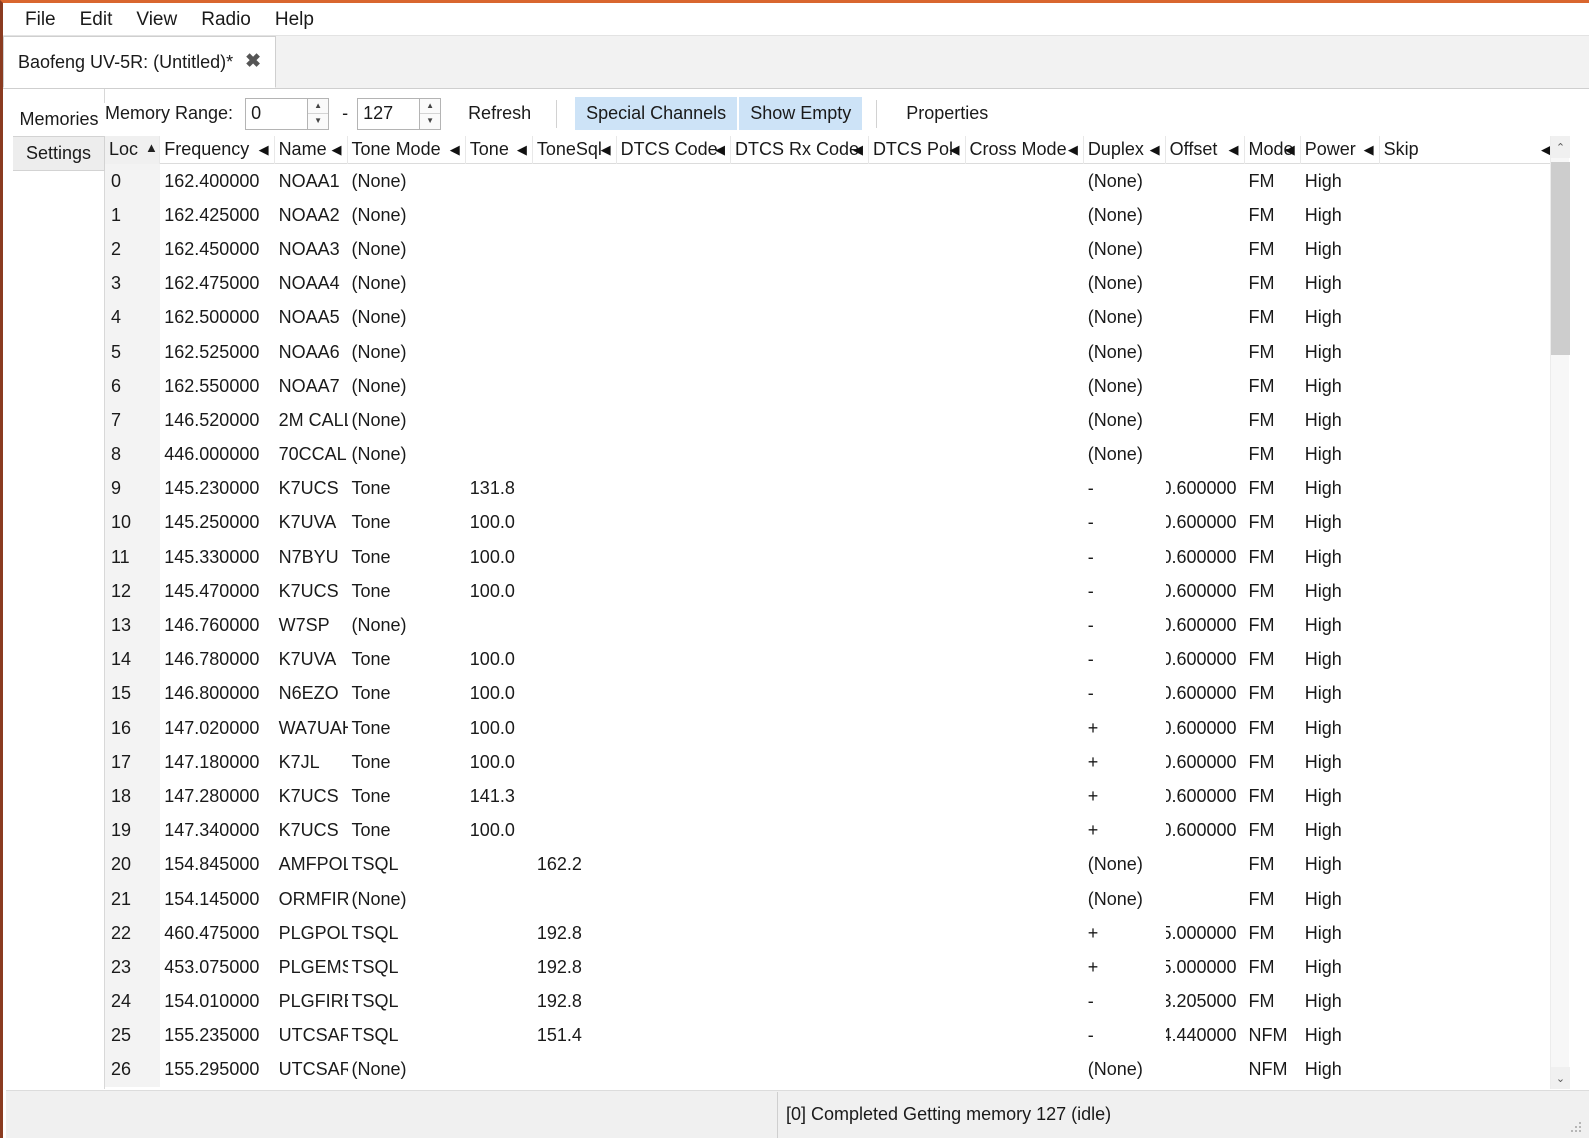  I want to click on cell-duplex: +, so click(1125, 831).